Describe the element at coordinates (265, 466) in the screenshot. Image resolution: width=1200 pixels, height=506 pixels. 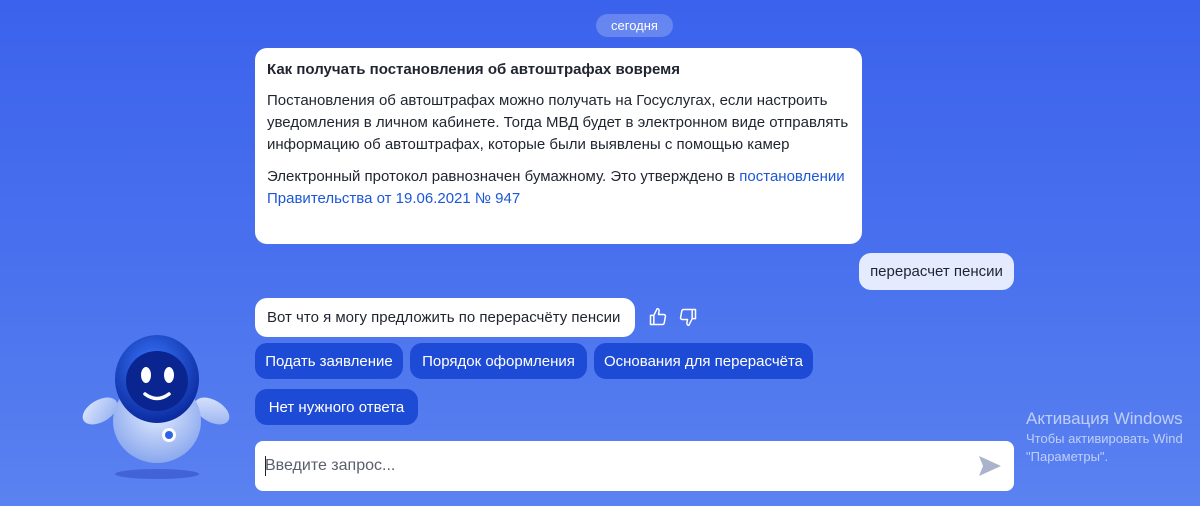
I see `text-caret` at that location.